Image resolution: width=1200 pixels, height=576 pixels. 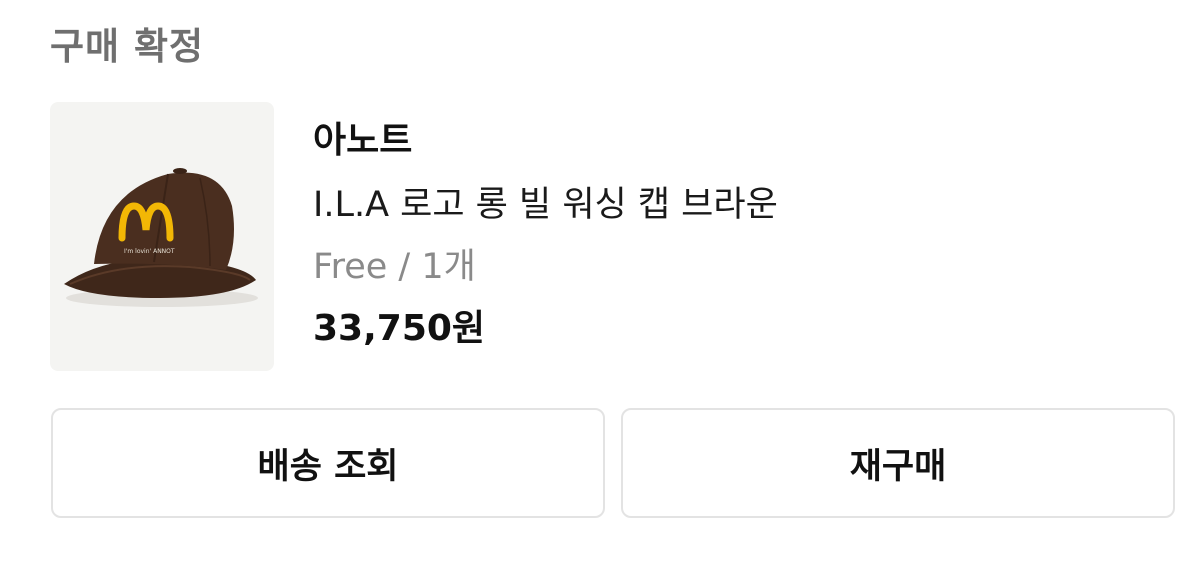 I want to click on product-image: I'm lovin' ANNOT, so click(x=162, y=236).